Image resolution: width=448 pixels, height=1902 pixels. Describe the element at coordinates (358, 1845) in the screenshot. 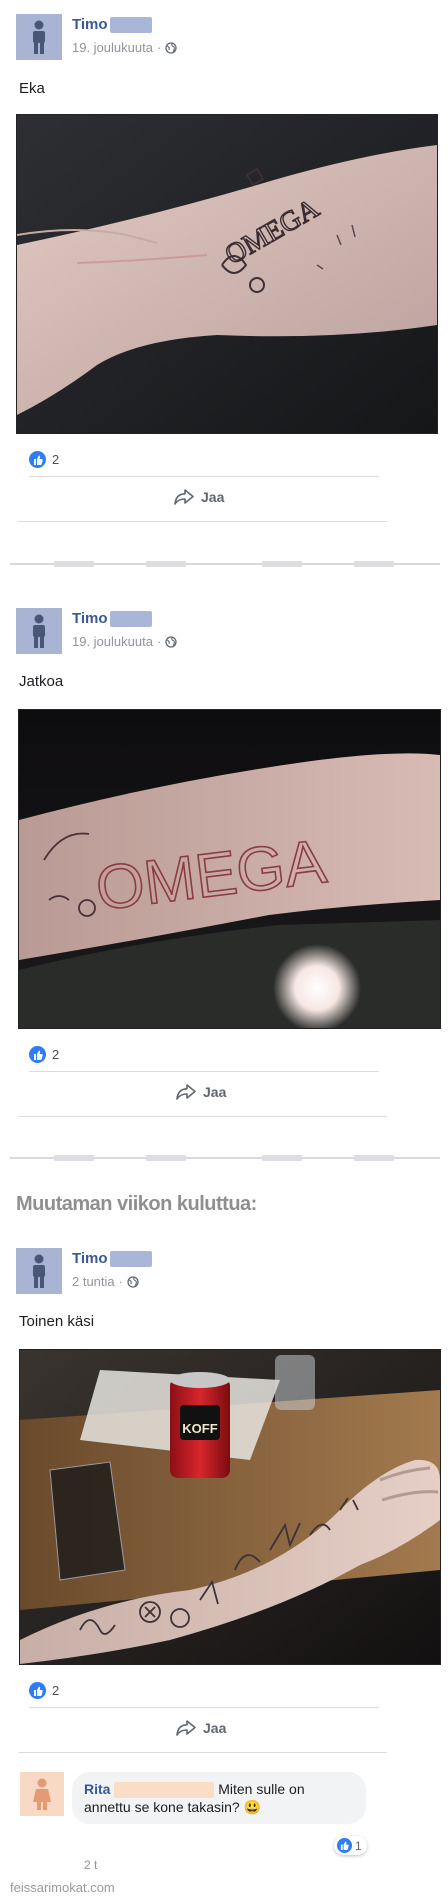

I see `reaction-count: 1` at that location.